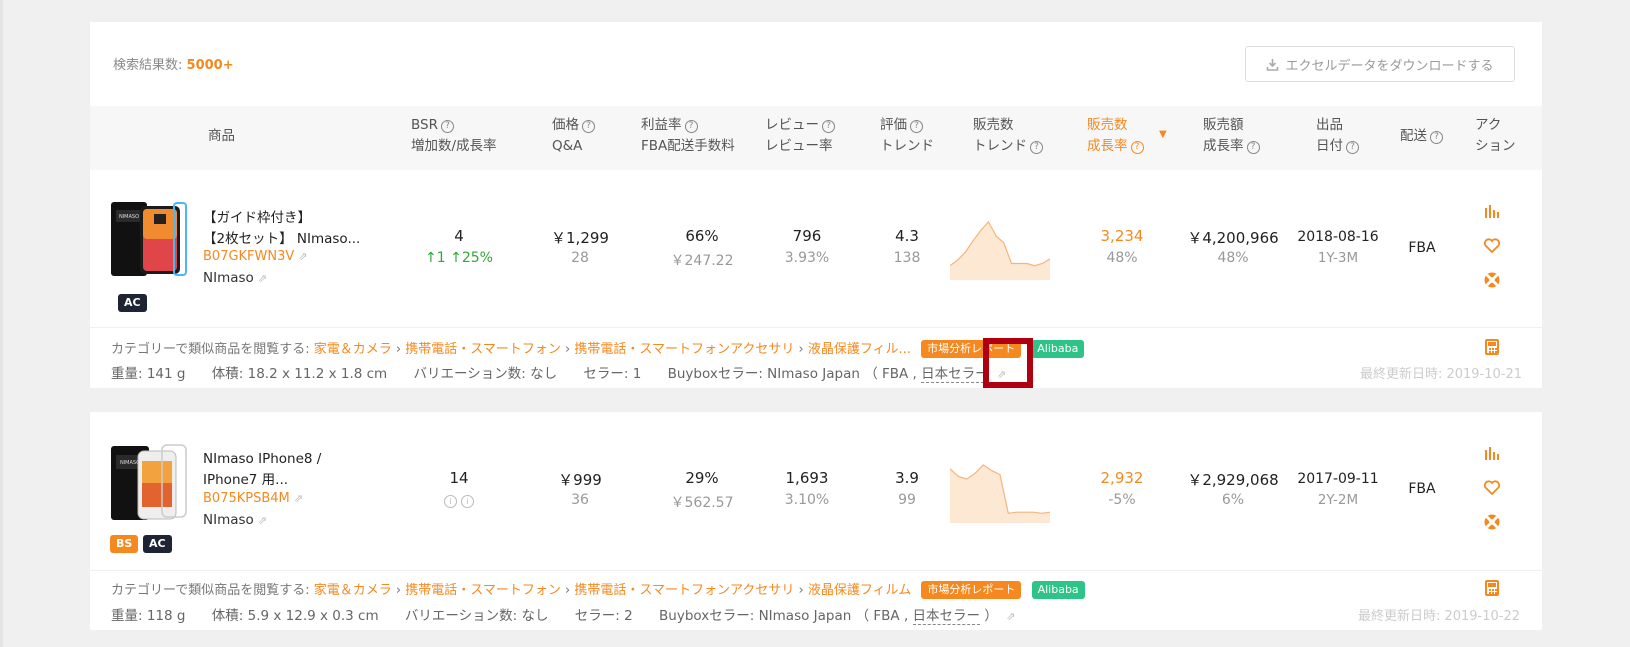 Image resolution: width=1630 pixels, height=647 pixels. What do you see at coordinates (1233, 258) in the screenshot?
I see `revenue-growth: 48%` at bounding box center [1233, 258].